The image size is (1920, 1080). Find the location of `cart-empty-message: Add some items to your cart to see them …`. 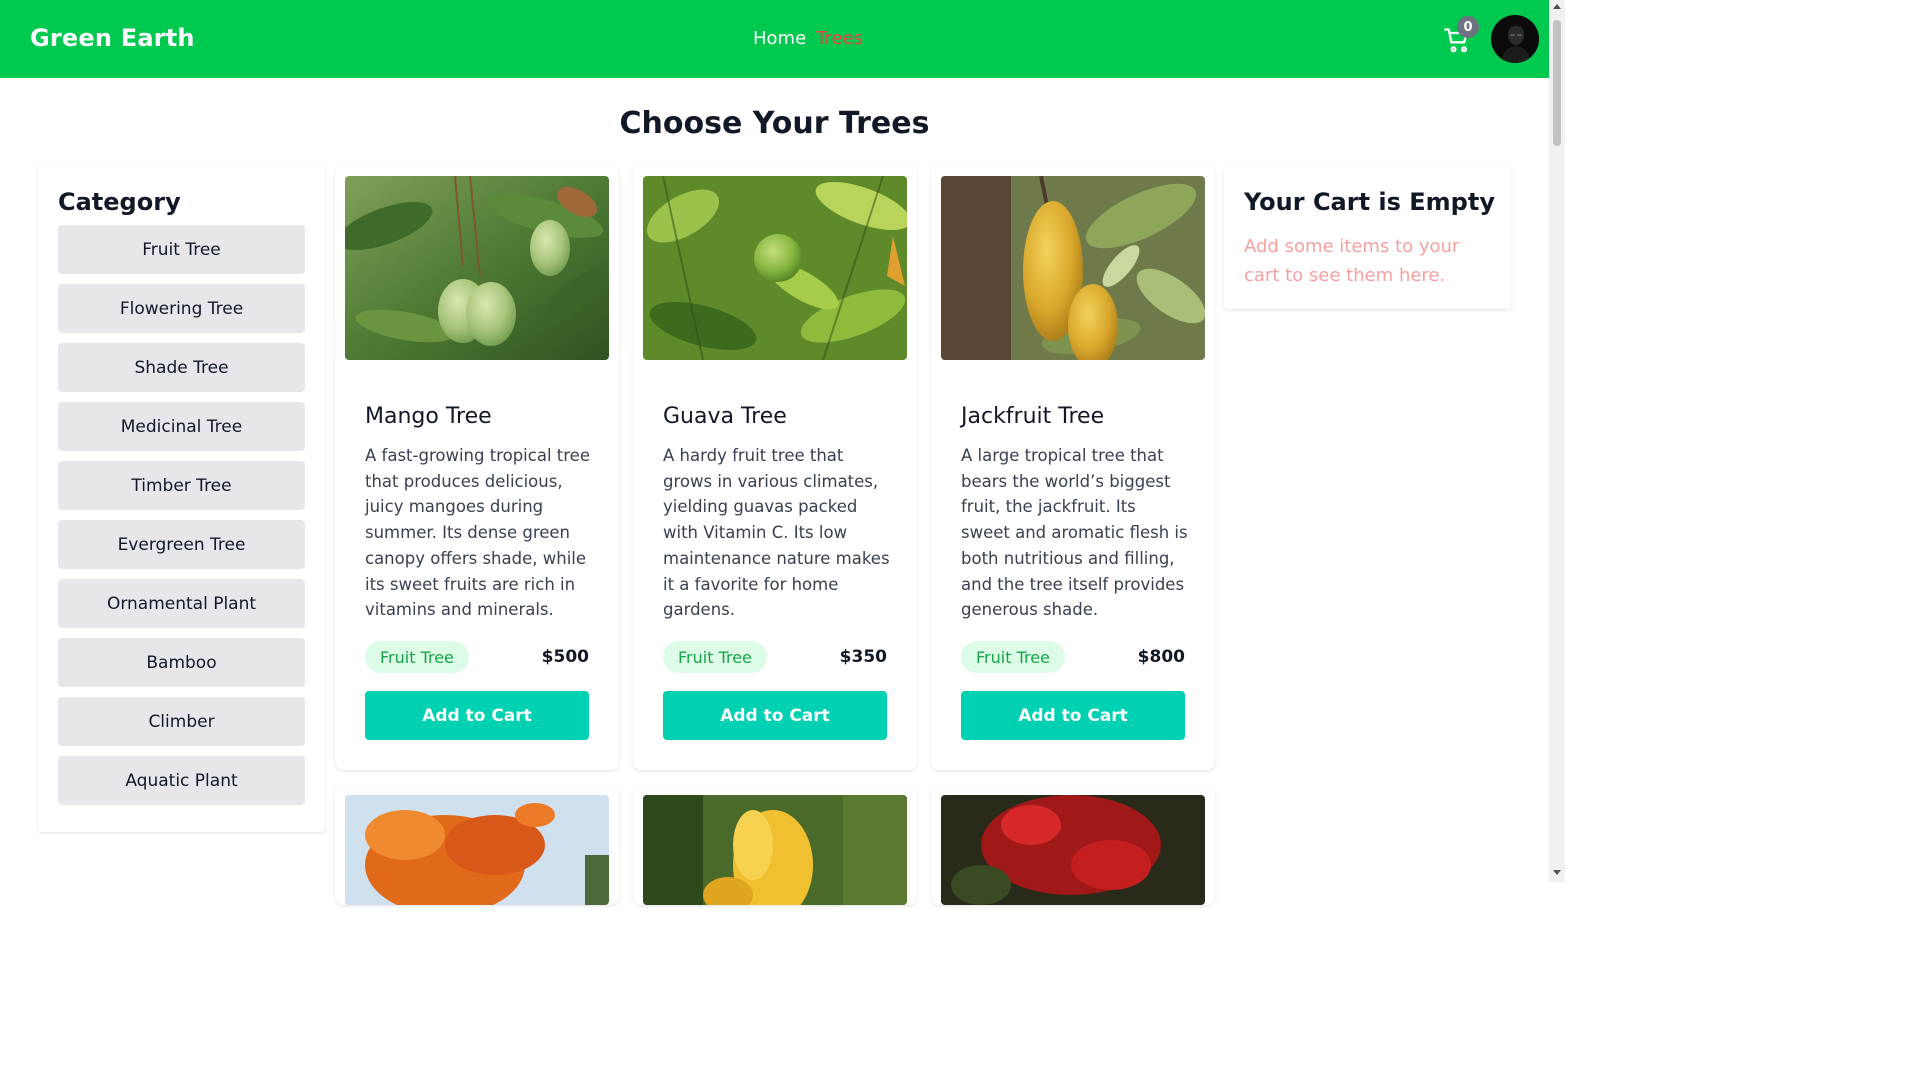

cart-empty-message: Add some items to your cart to see them … is located at coordinates (1352, 261).